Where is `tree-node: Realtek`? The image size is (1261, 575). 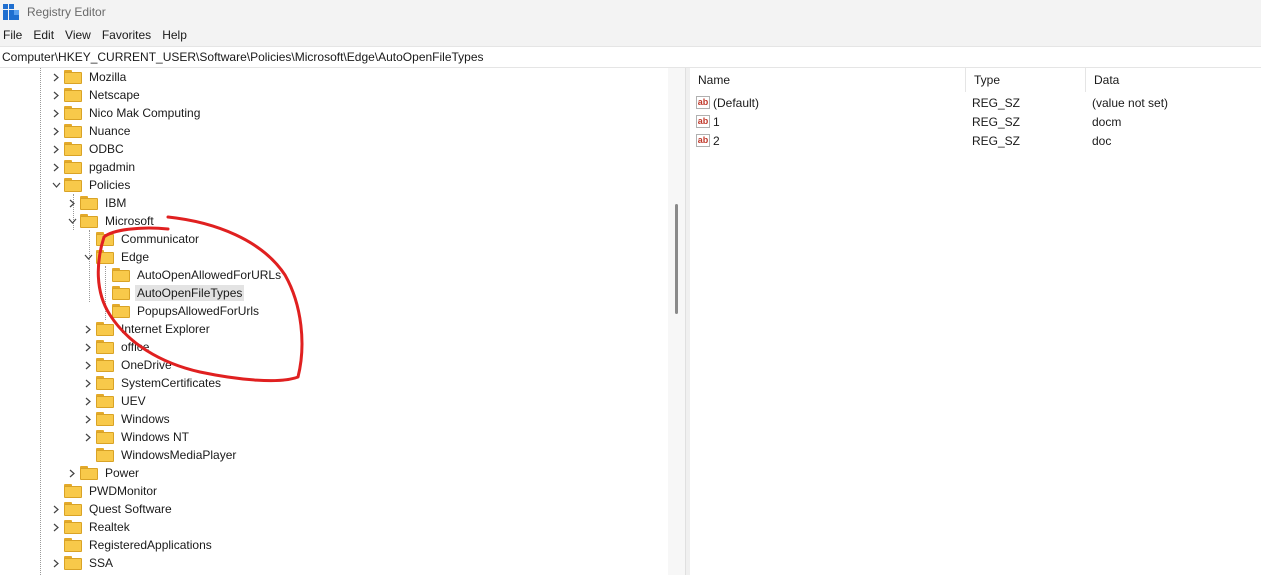 tree-node: Realtek is located at coordinates (91, 527).